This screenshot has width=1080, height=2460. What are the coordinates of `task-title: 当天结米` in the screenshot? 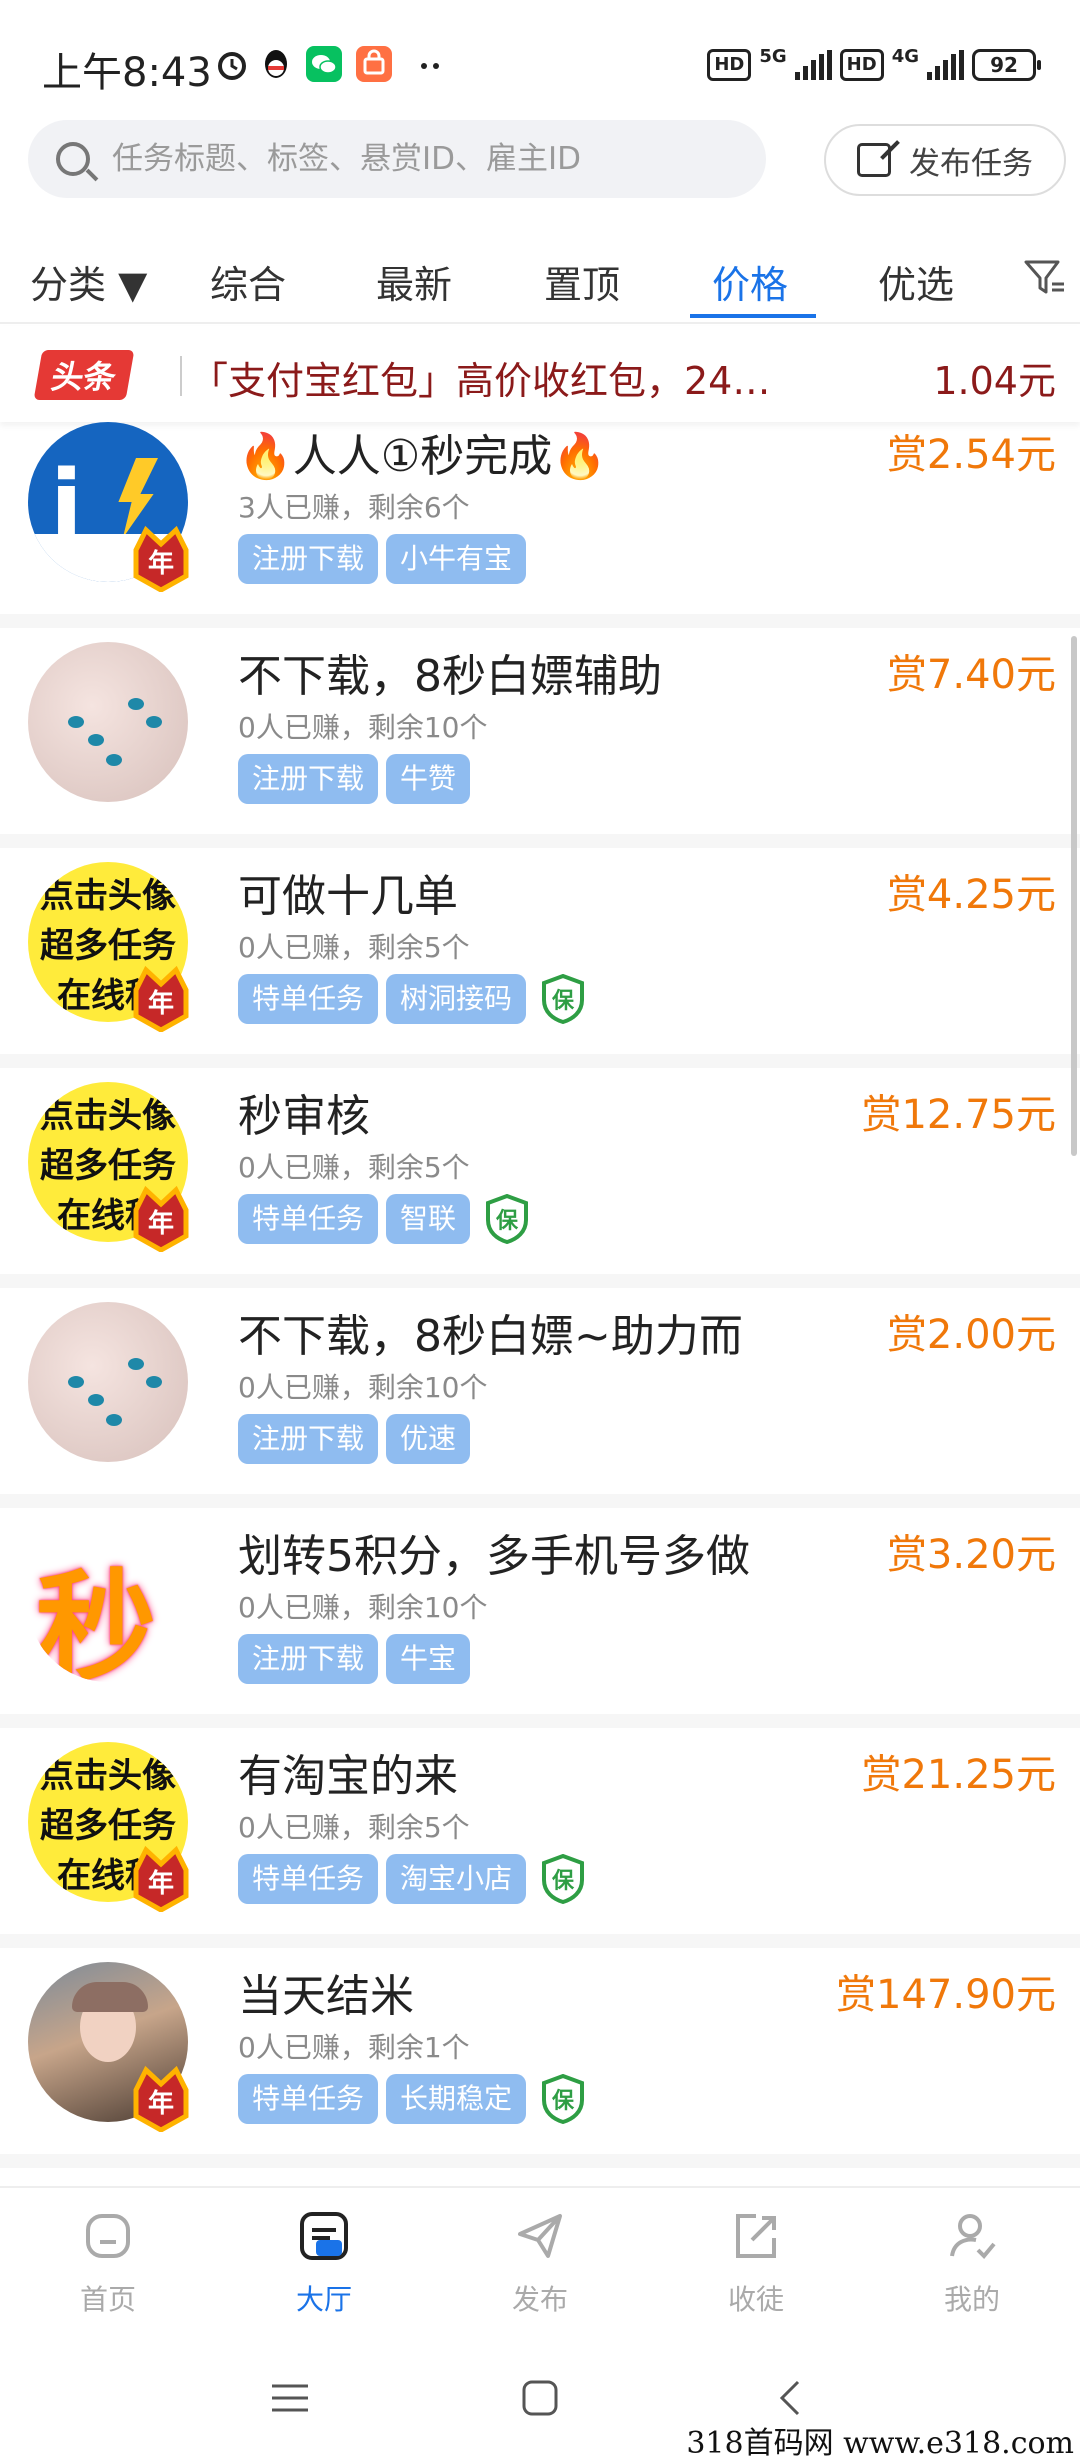 It's located at (326, 1996).